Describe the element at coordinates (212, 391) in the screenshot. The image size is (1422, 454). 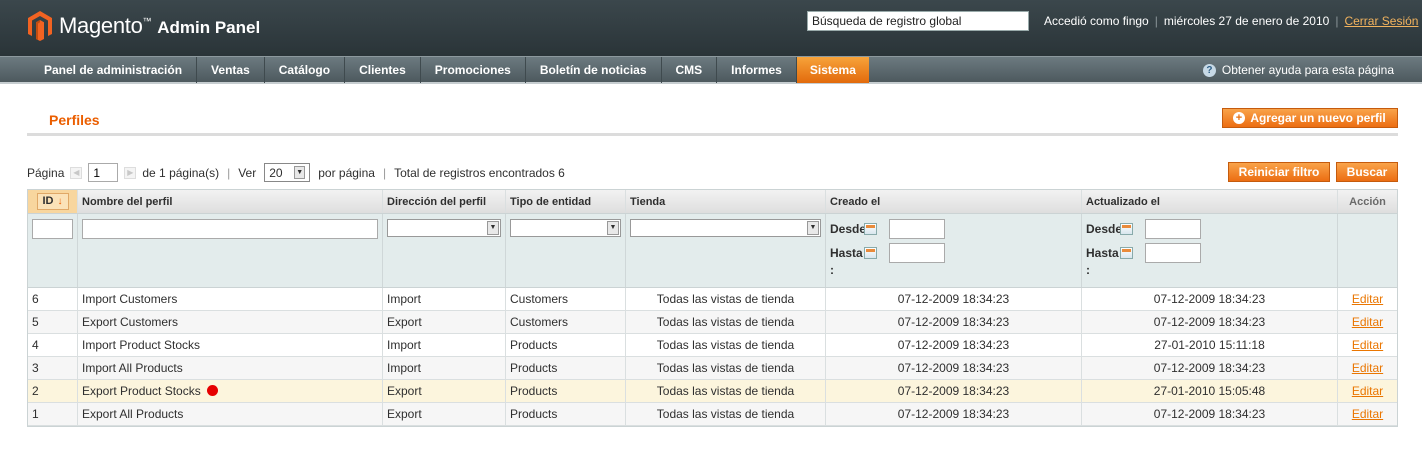
I see `red-dot-icon` at that location.